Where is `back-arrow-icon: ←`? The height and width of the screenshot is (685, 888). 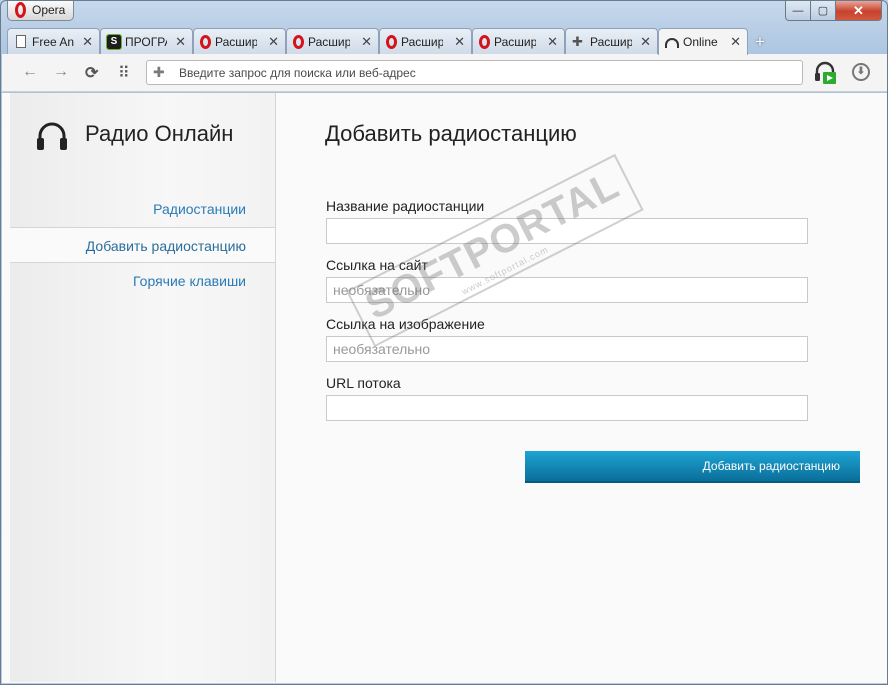
back-arrow-icon: ← is located at coordinates (30, 72).